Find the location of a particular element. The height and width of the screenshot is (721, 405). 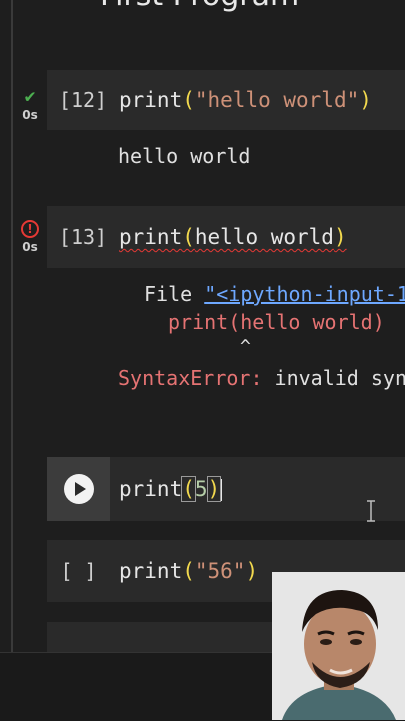

code-editor: print(5) is located at coordinates (171, 489).